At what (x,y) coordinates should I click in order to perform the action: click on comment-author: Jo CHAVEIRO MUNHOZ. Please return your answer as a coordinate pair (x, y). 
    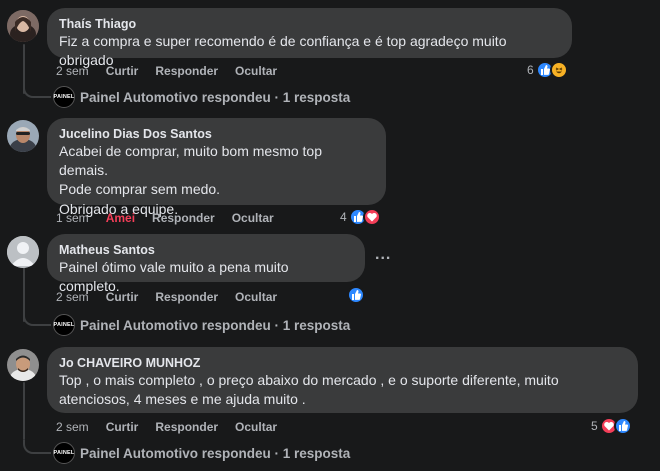
    Looking at the image, I should click on (342, 363).